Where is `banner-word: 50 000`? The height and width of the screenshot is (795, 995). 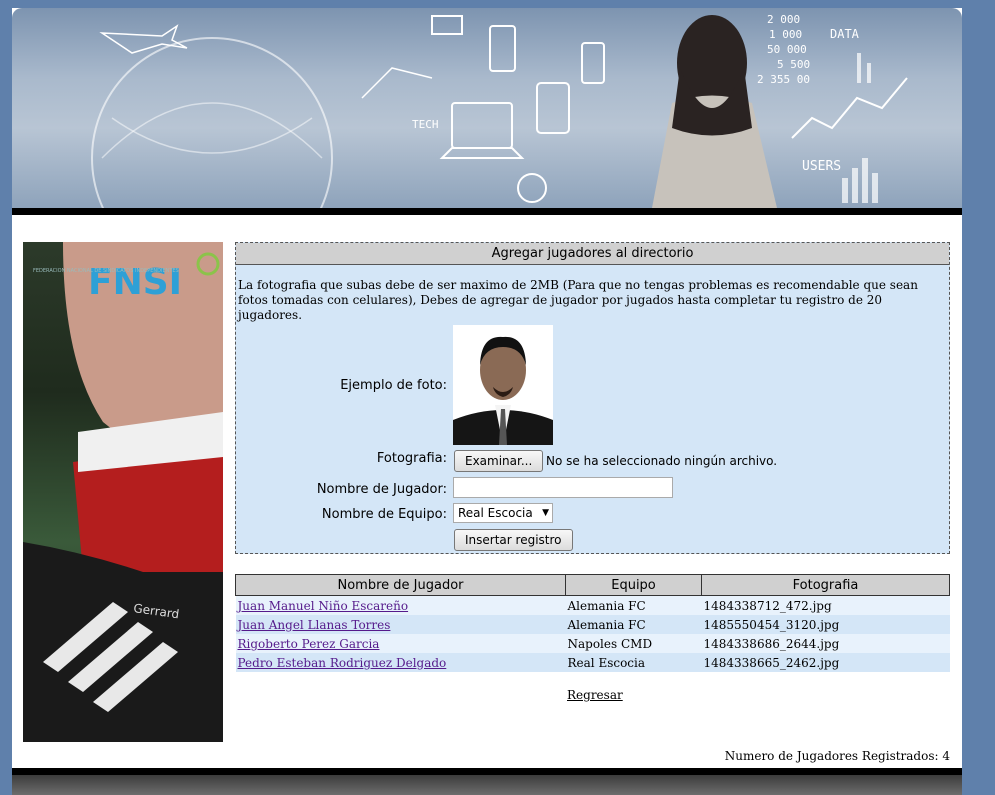
banner-word: 50 000 is located at coordinates (787, 49).